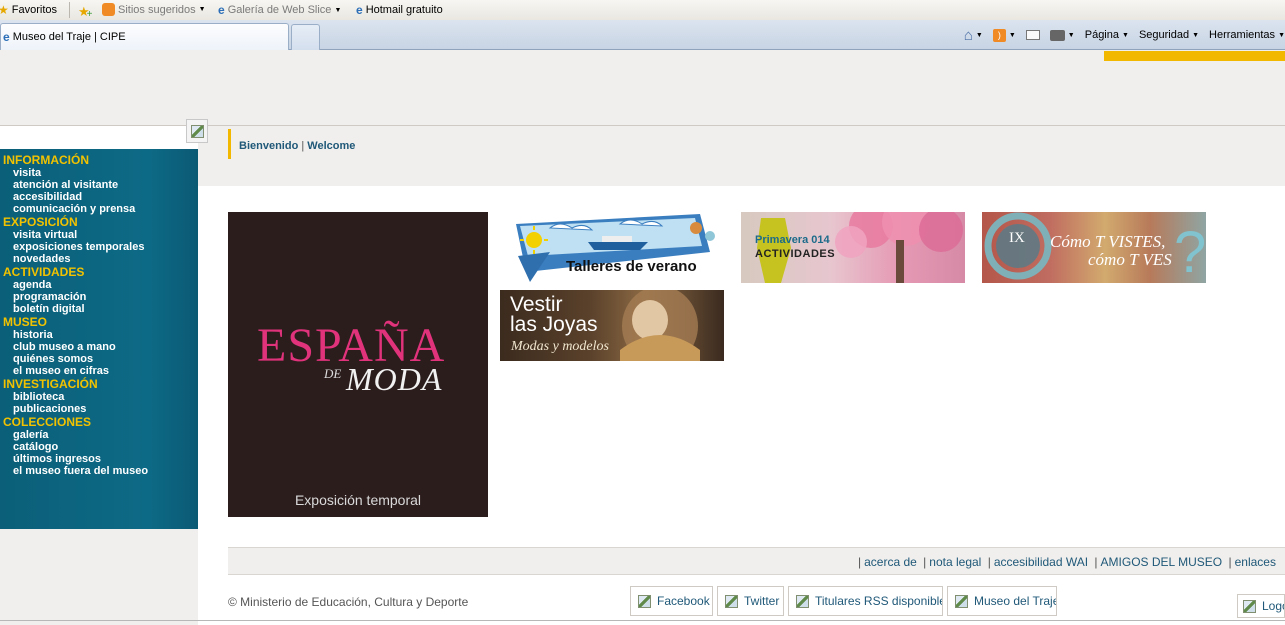 The width and height of the screenshot is (1285, 625). Describe the element at coordinates (331, 146) in the screenshot. I see `welcome-en-link: Welcome` at that location.